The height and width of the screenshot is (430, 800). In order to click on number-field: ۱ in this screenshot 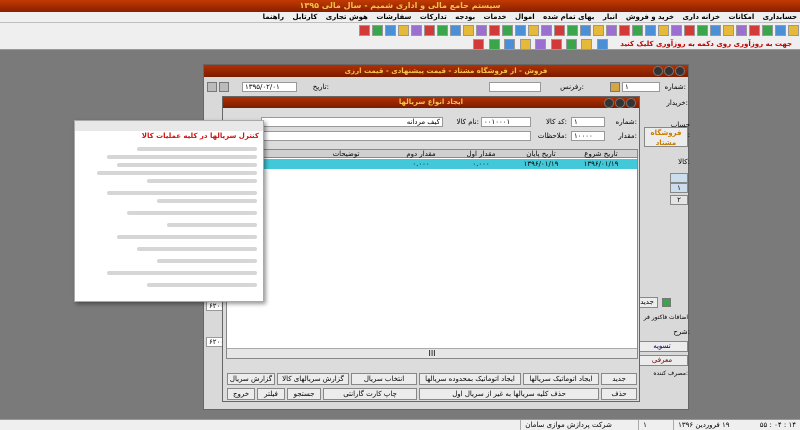, I will do `click(641, 87)`.